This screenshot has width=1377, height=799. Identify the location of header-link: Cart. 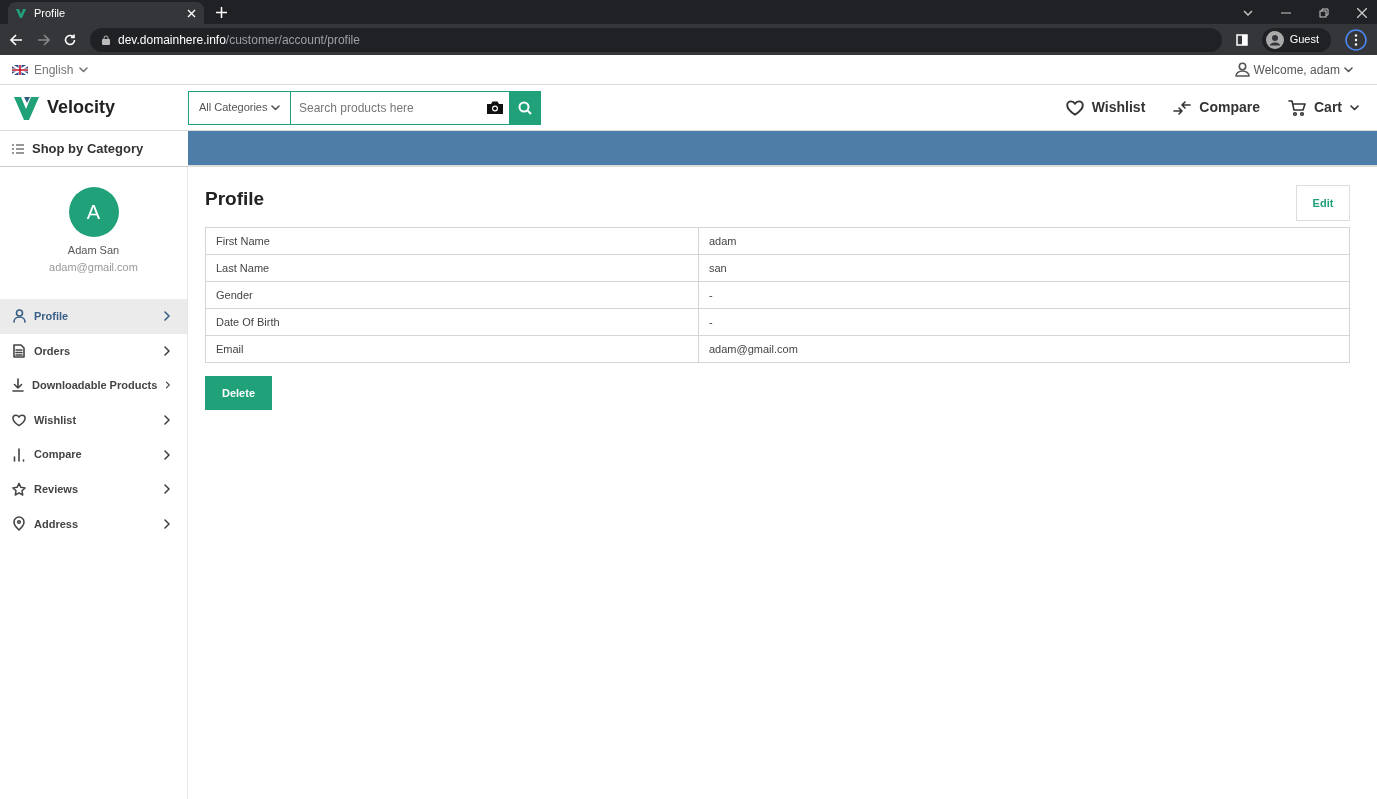
(1323, 107).